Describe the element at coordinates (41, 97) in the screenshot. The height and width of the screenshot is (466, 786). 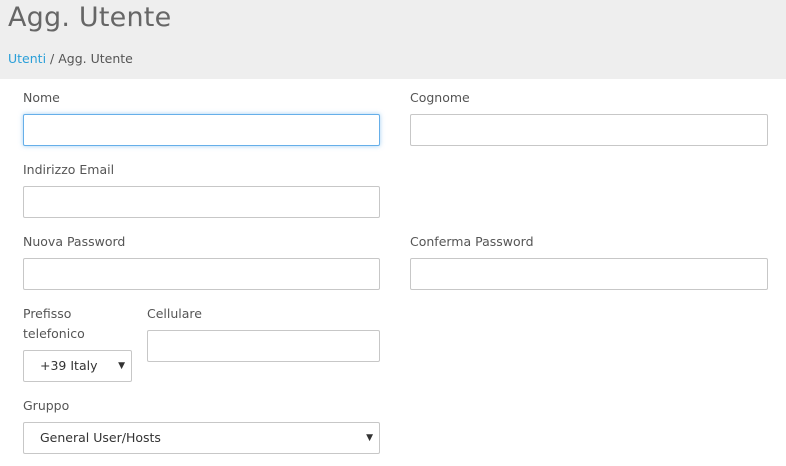
I see `nome-label: Nome` at that location.